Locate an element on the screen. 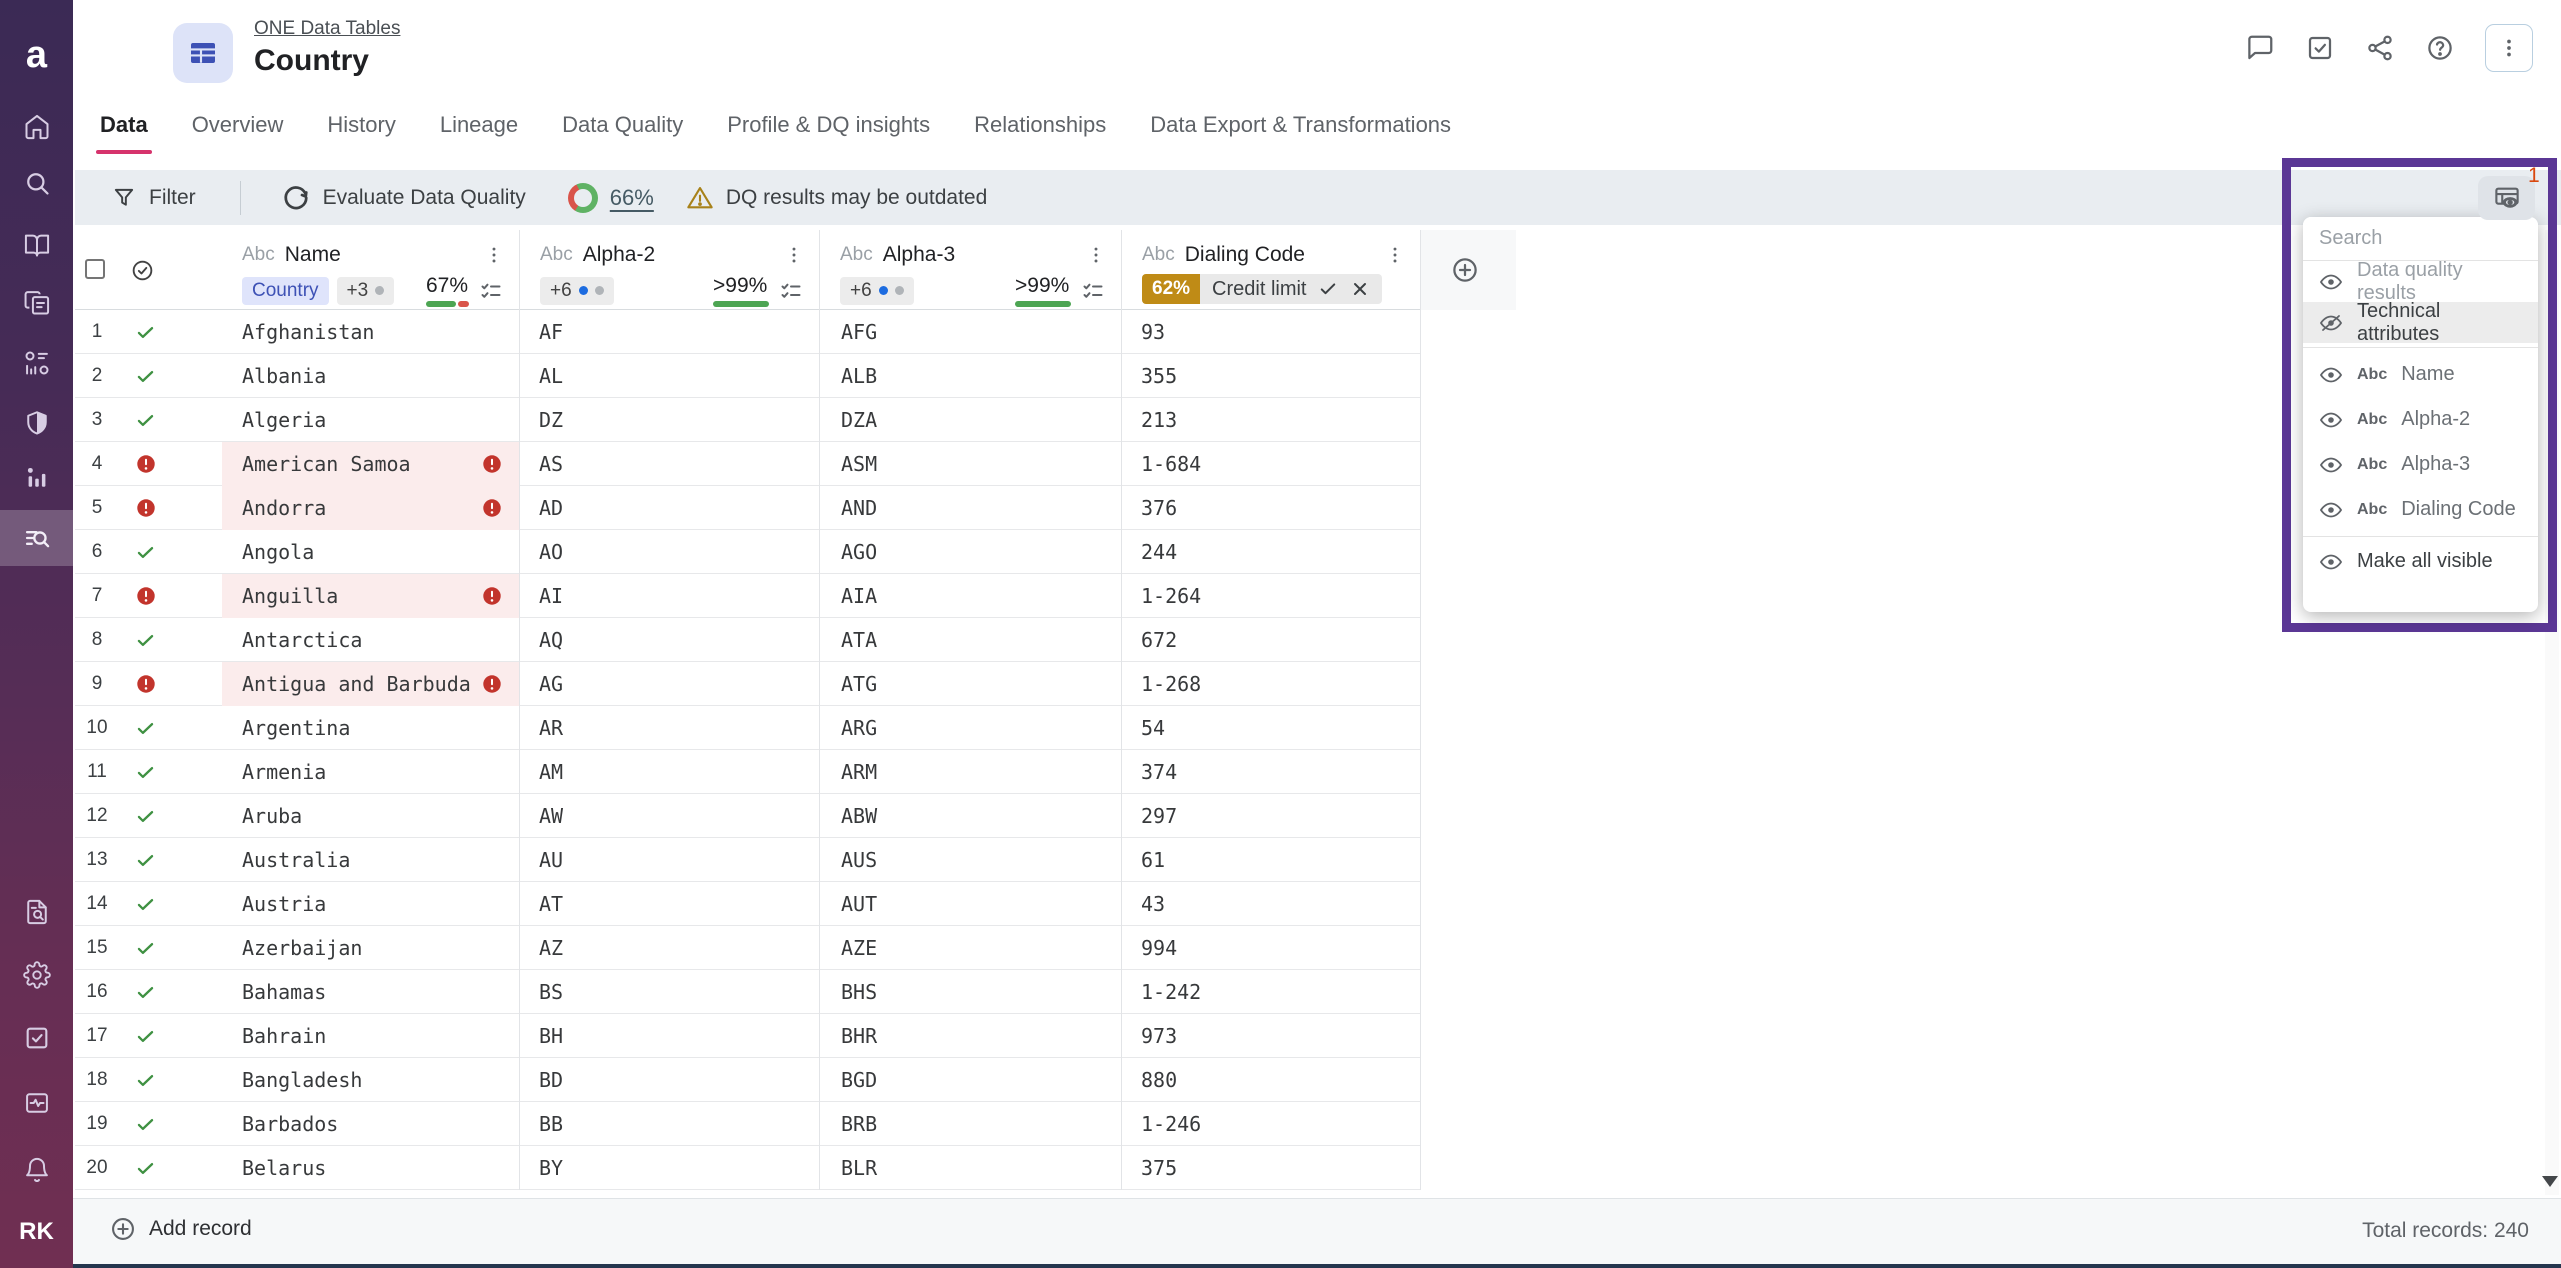 This screenshot has width=2561, height=1268. cell-name: Algeria is located at coordinates (370, 420).